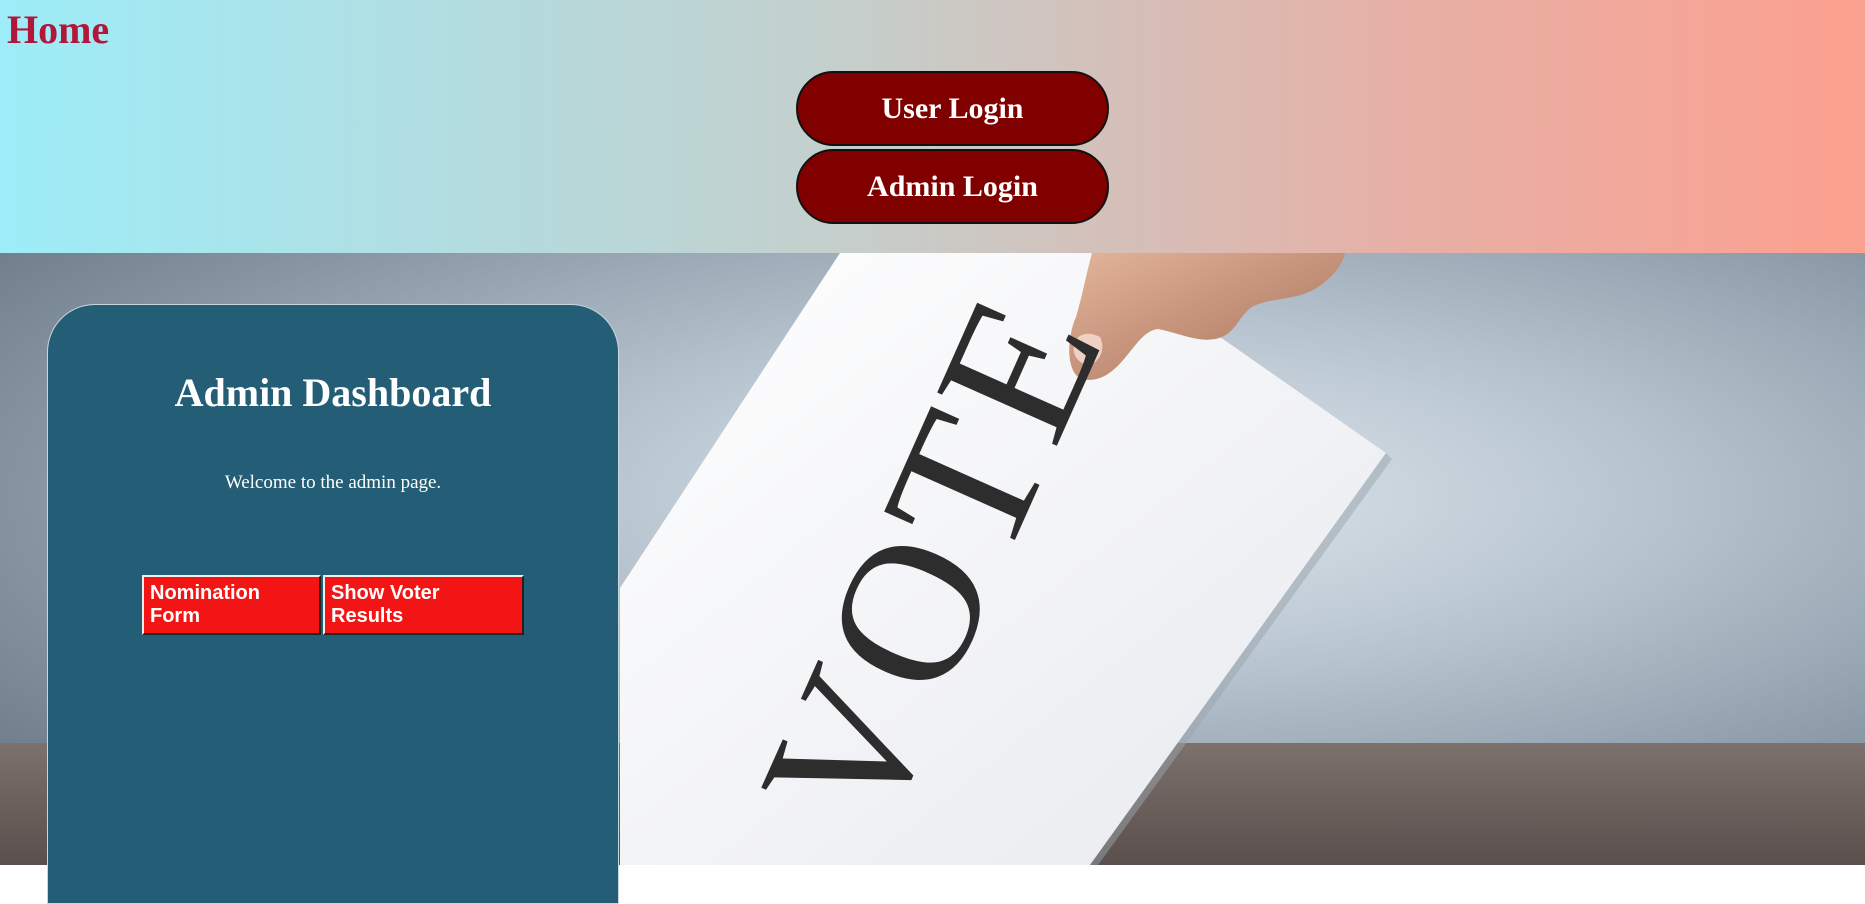 The width and height of the screenshot is (1865, 904). I want to click on nomination-form-button: Nomination Form, so click(231, 605).